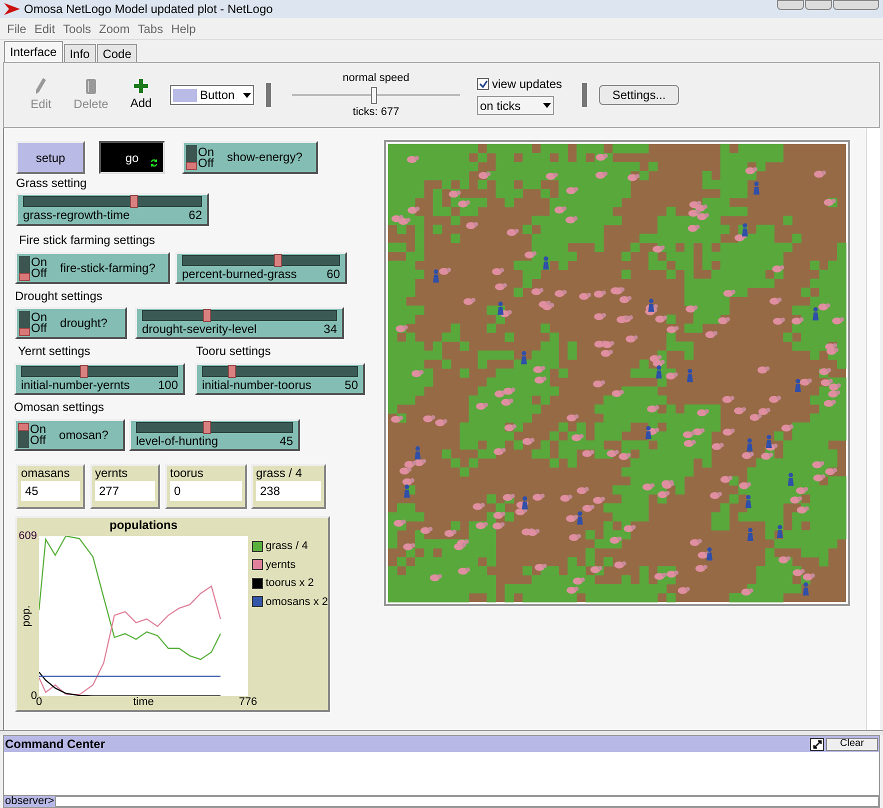 The image size is (883, 808). I want to click on y-tick-label: 0, so click(33, 696).